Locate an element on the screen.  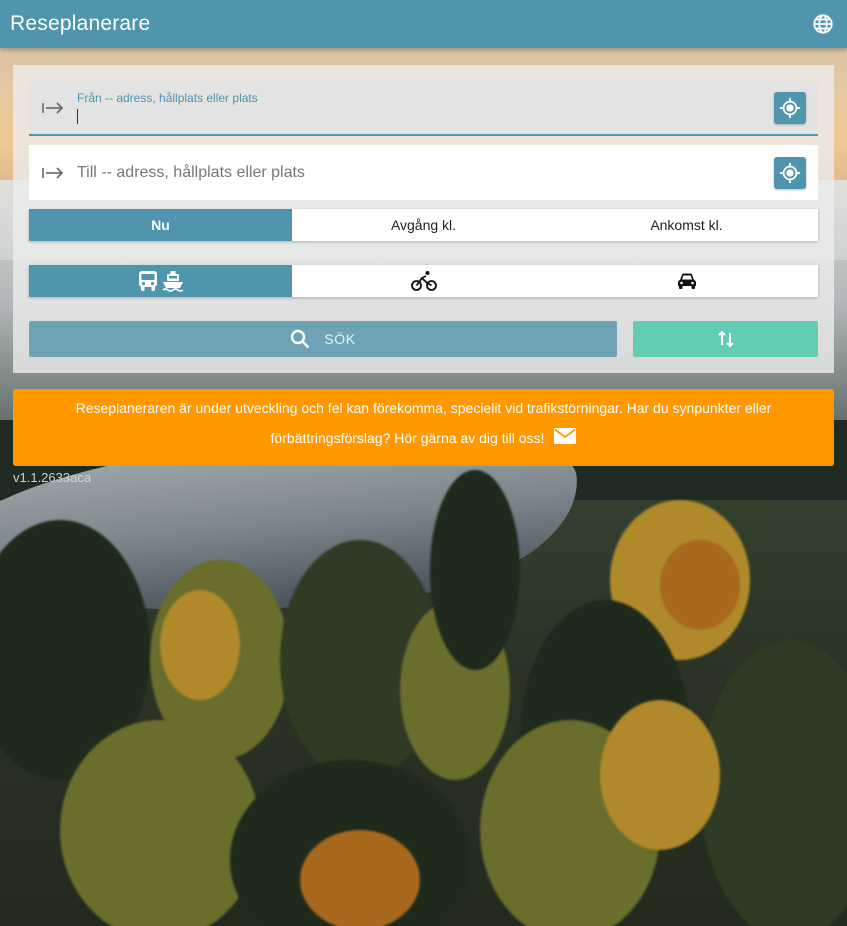
time-option-arrival: Ankomst kl. is located at coordinates (686, 225).